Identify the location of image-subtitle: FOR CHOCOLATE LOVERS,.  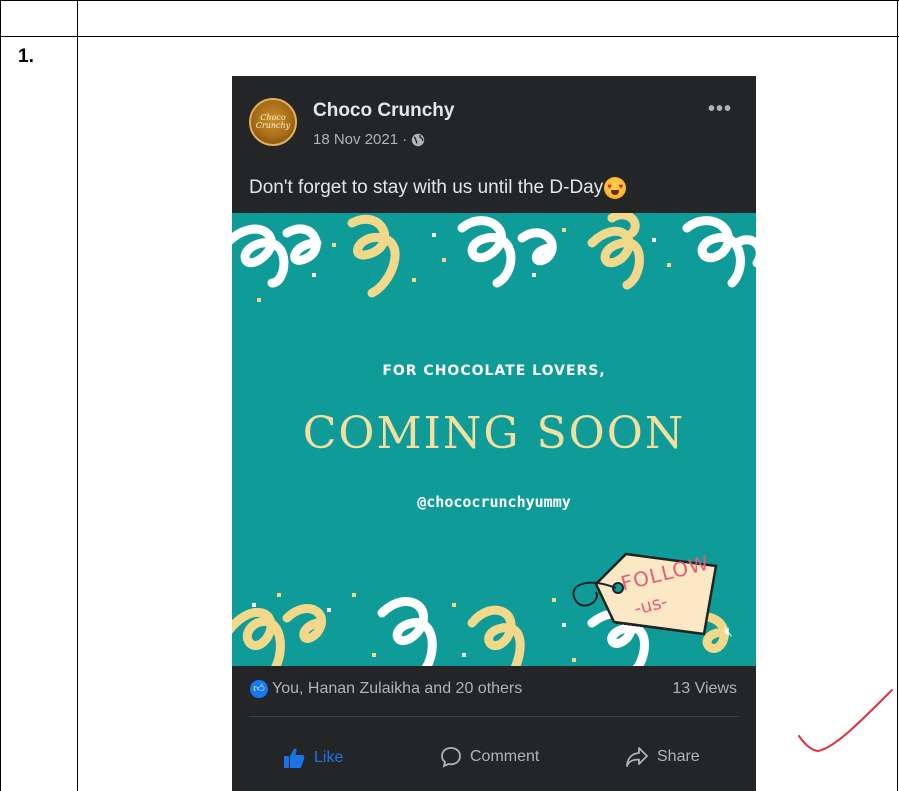
(494, 371).